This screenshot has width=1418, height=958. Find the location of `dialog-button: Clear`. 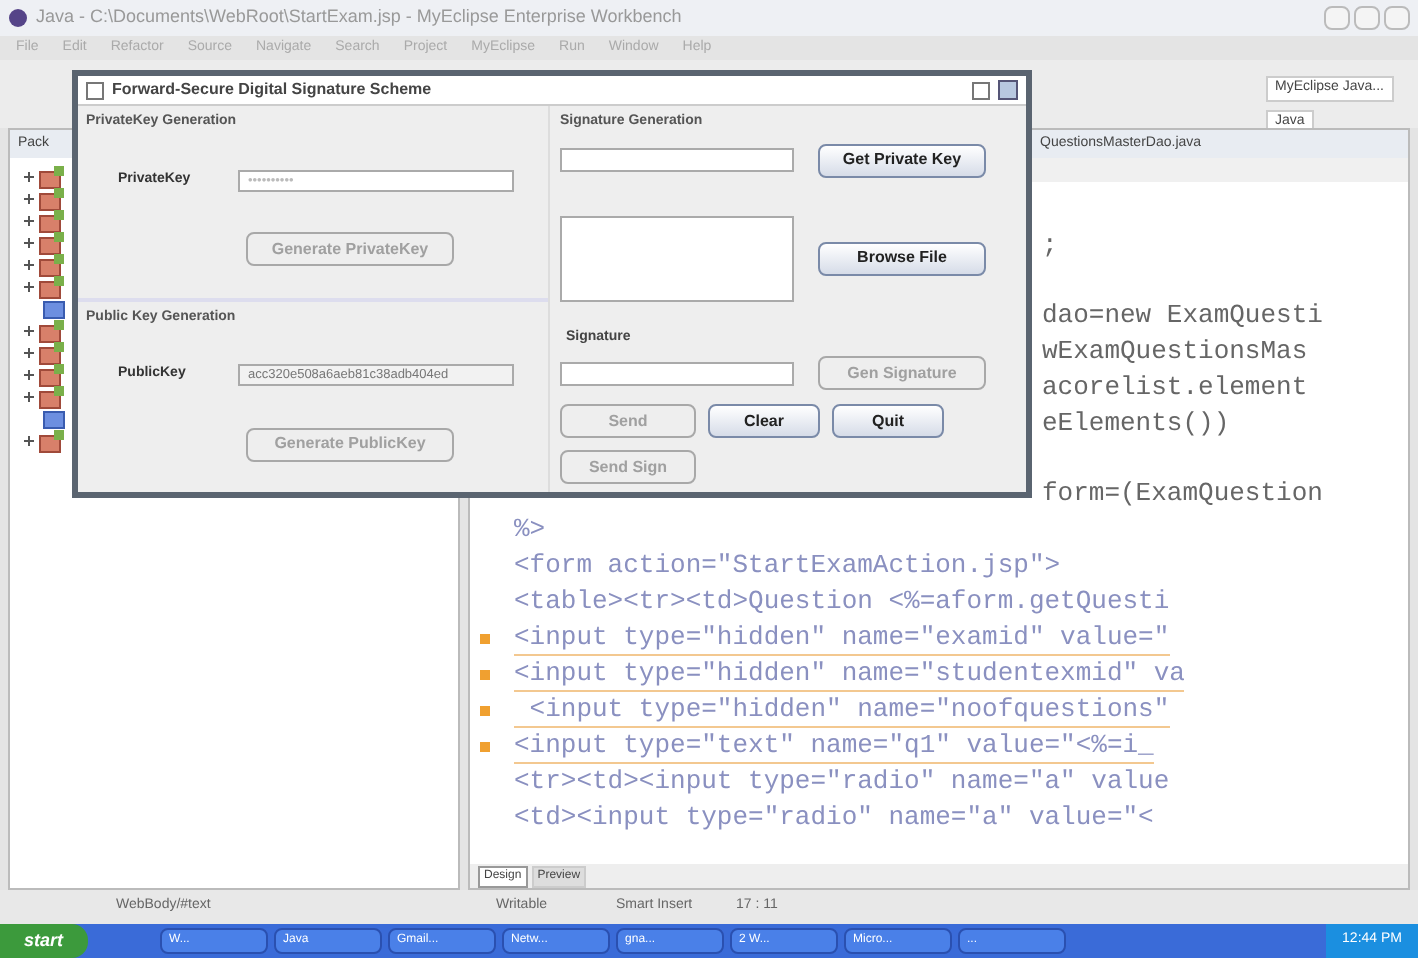

dialog-button: Clear is located at coordinates (764, 421).